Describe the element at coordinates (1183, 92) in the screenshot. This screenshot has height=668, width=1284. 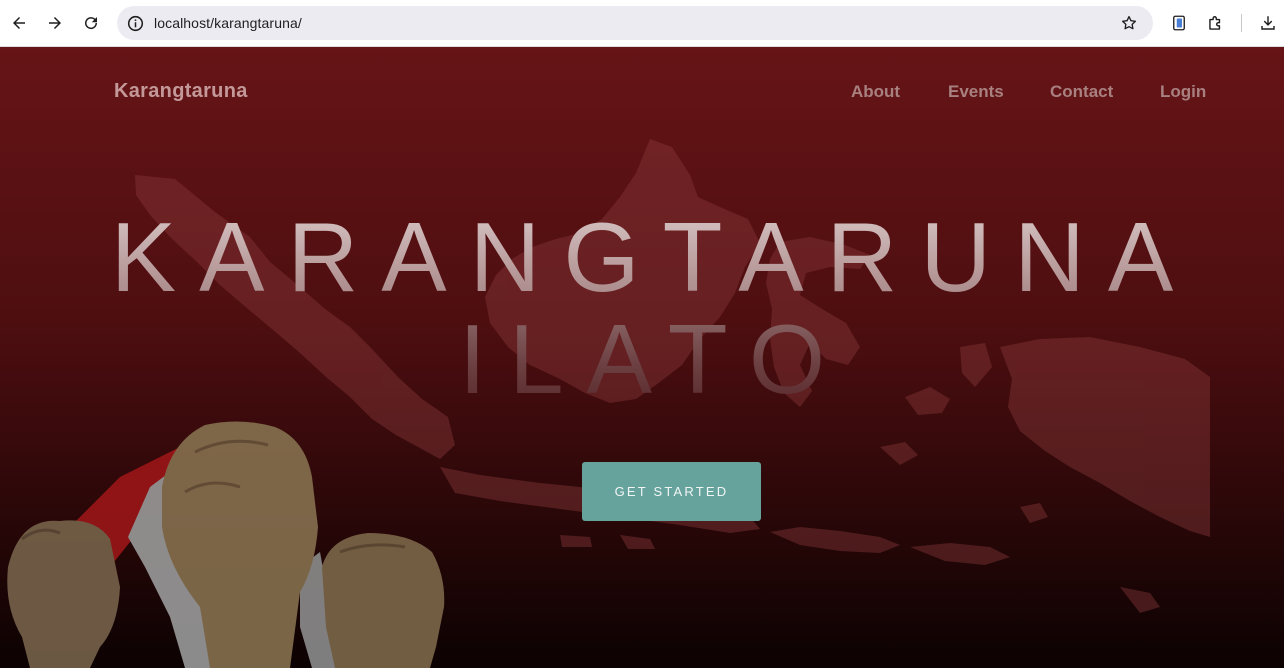
I see `nav-link-login: Login` at that location.